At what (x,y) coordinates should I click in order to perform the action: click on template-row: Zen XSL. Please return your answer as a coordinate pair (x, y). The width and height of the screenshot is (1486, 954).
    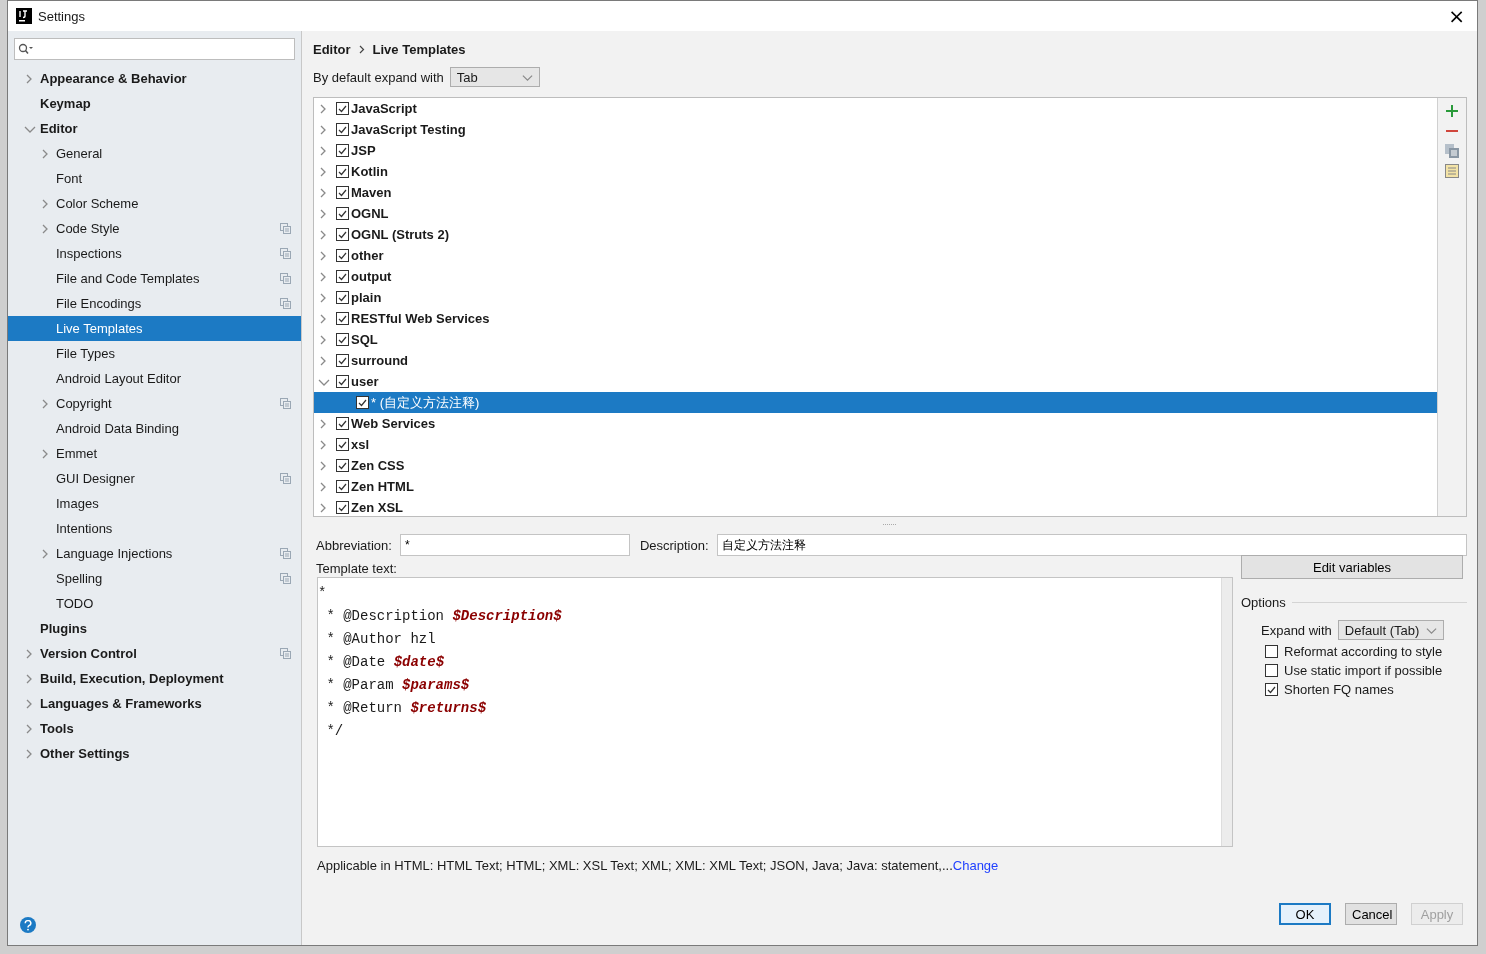
    Looking at the image, I should click on (875, 507).